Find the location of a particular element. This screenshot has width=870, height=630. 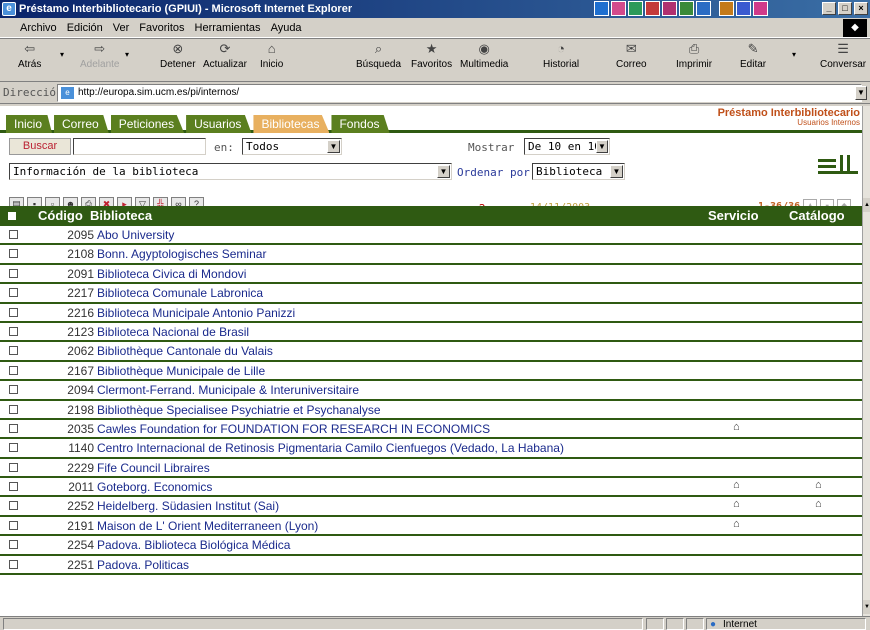

refresh-button: ⟳ Actualizar is located at coordinates (225, 56).